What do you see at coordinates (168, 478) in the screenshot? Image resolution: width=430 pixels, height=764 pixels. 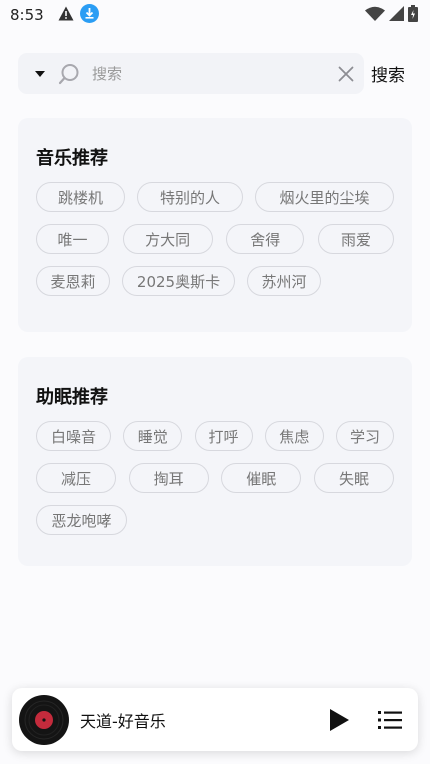 I see `sleep-tag: 掏耳` at bounding box center [168, 478].